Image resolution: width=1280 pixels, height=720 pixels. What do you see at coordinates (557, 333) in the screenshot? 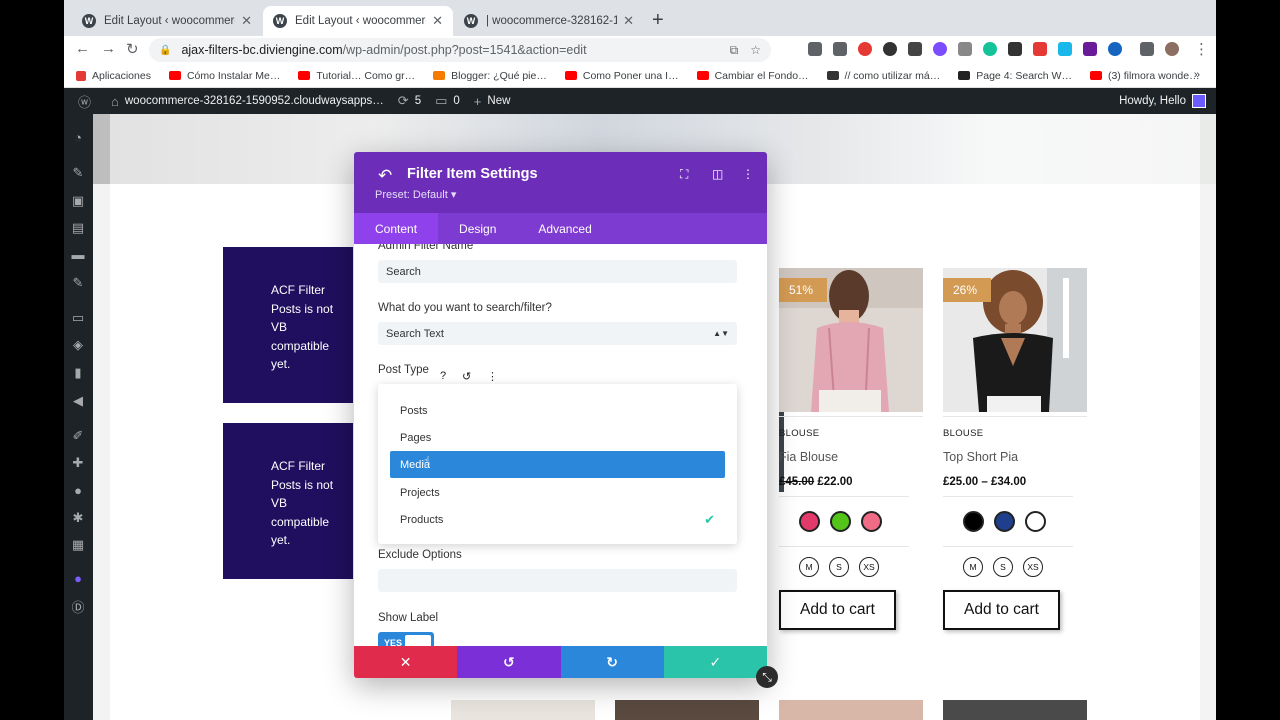
I see `search-filter-select: Search Text ▲▼` at bounding box center [557, 333].